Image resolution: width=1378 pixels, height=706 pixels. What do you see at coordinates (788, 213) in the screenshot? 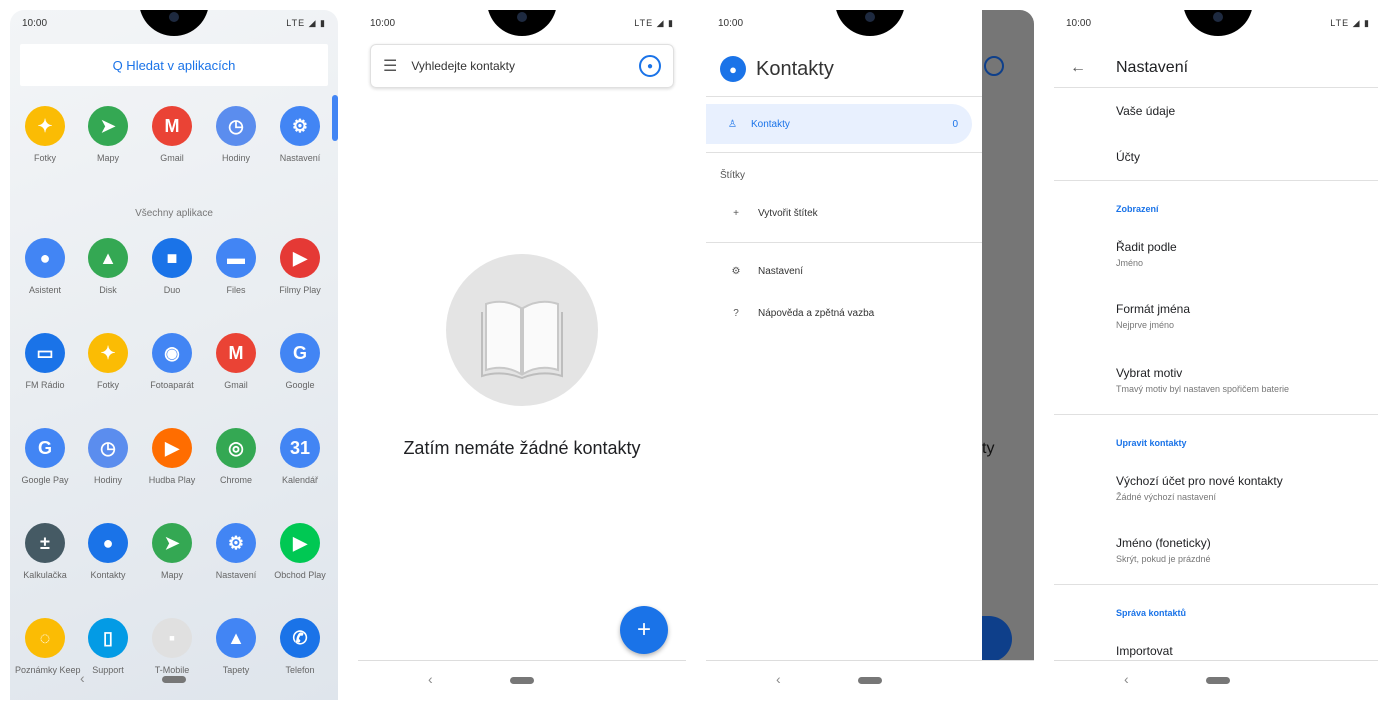
I see `drawer-item-label: Vytvořit štítek` at bounding box center [788, 213].